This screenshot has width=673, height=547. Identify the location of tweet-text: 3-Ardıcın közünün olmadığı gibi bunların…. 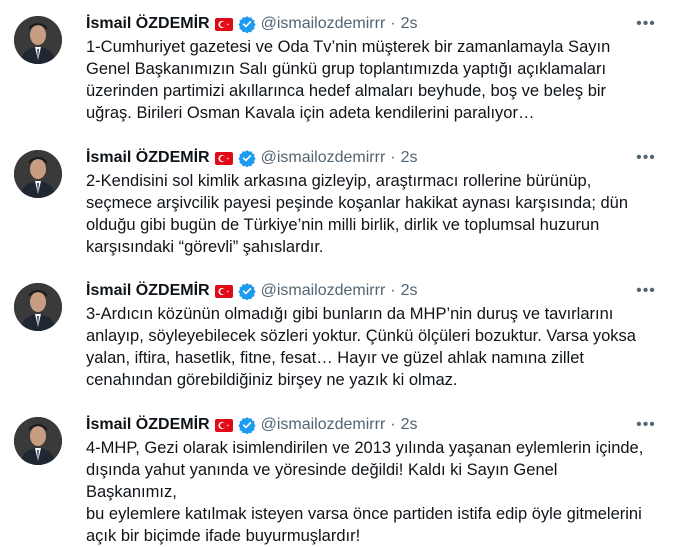
(361, 347).